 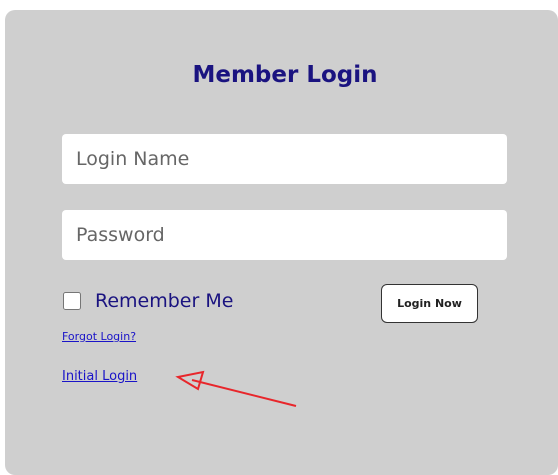 I want to click on login-now-button: Login Now, so click(x=429, y=303).